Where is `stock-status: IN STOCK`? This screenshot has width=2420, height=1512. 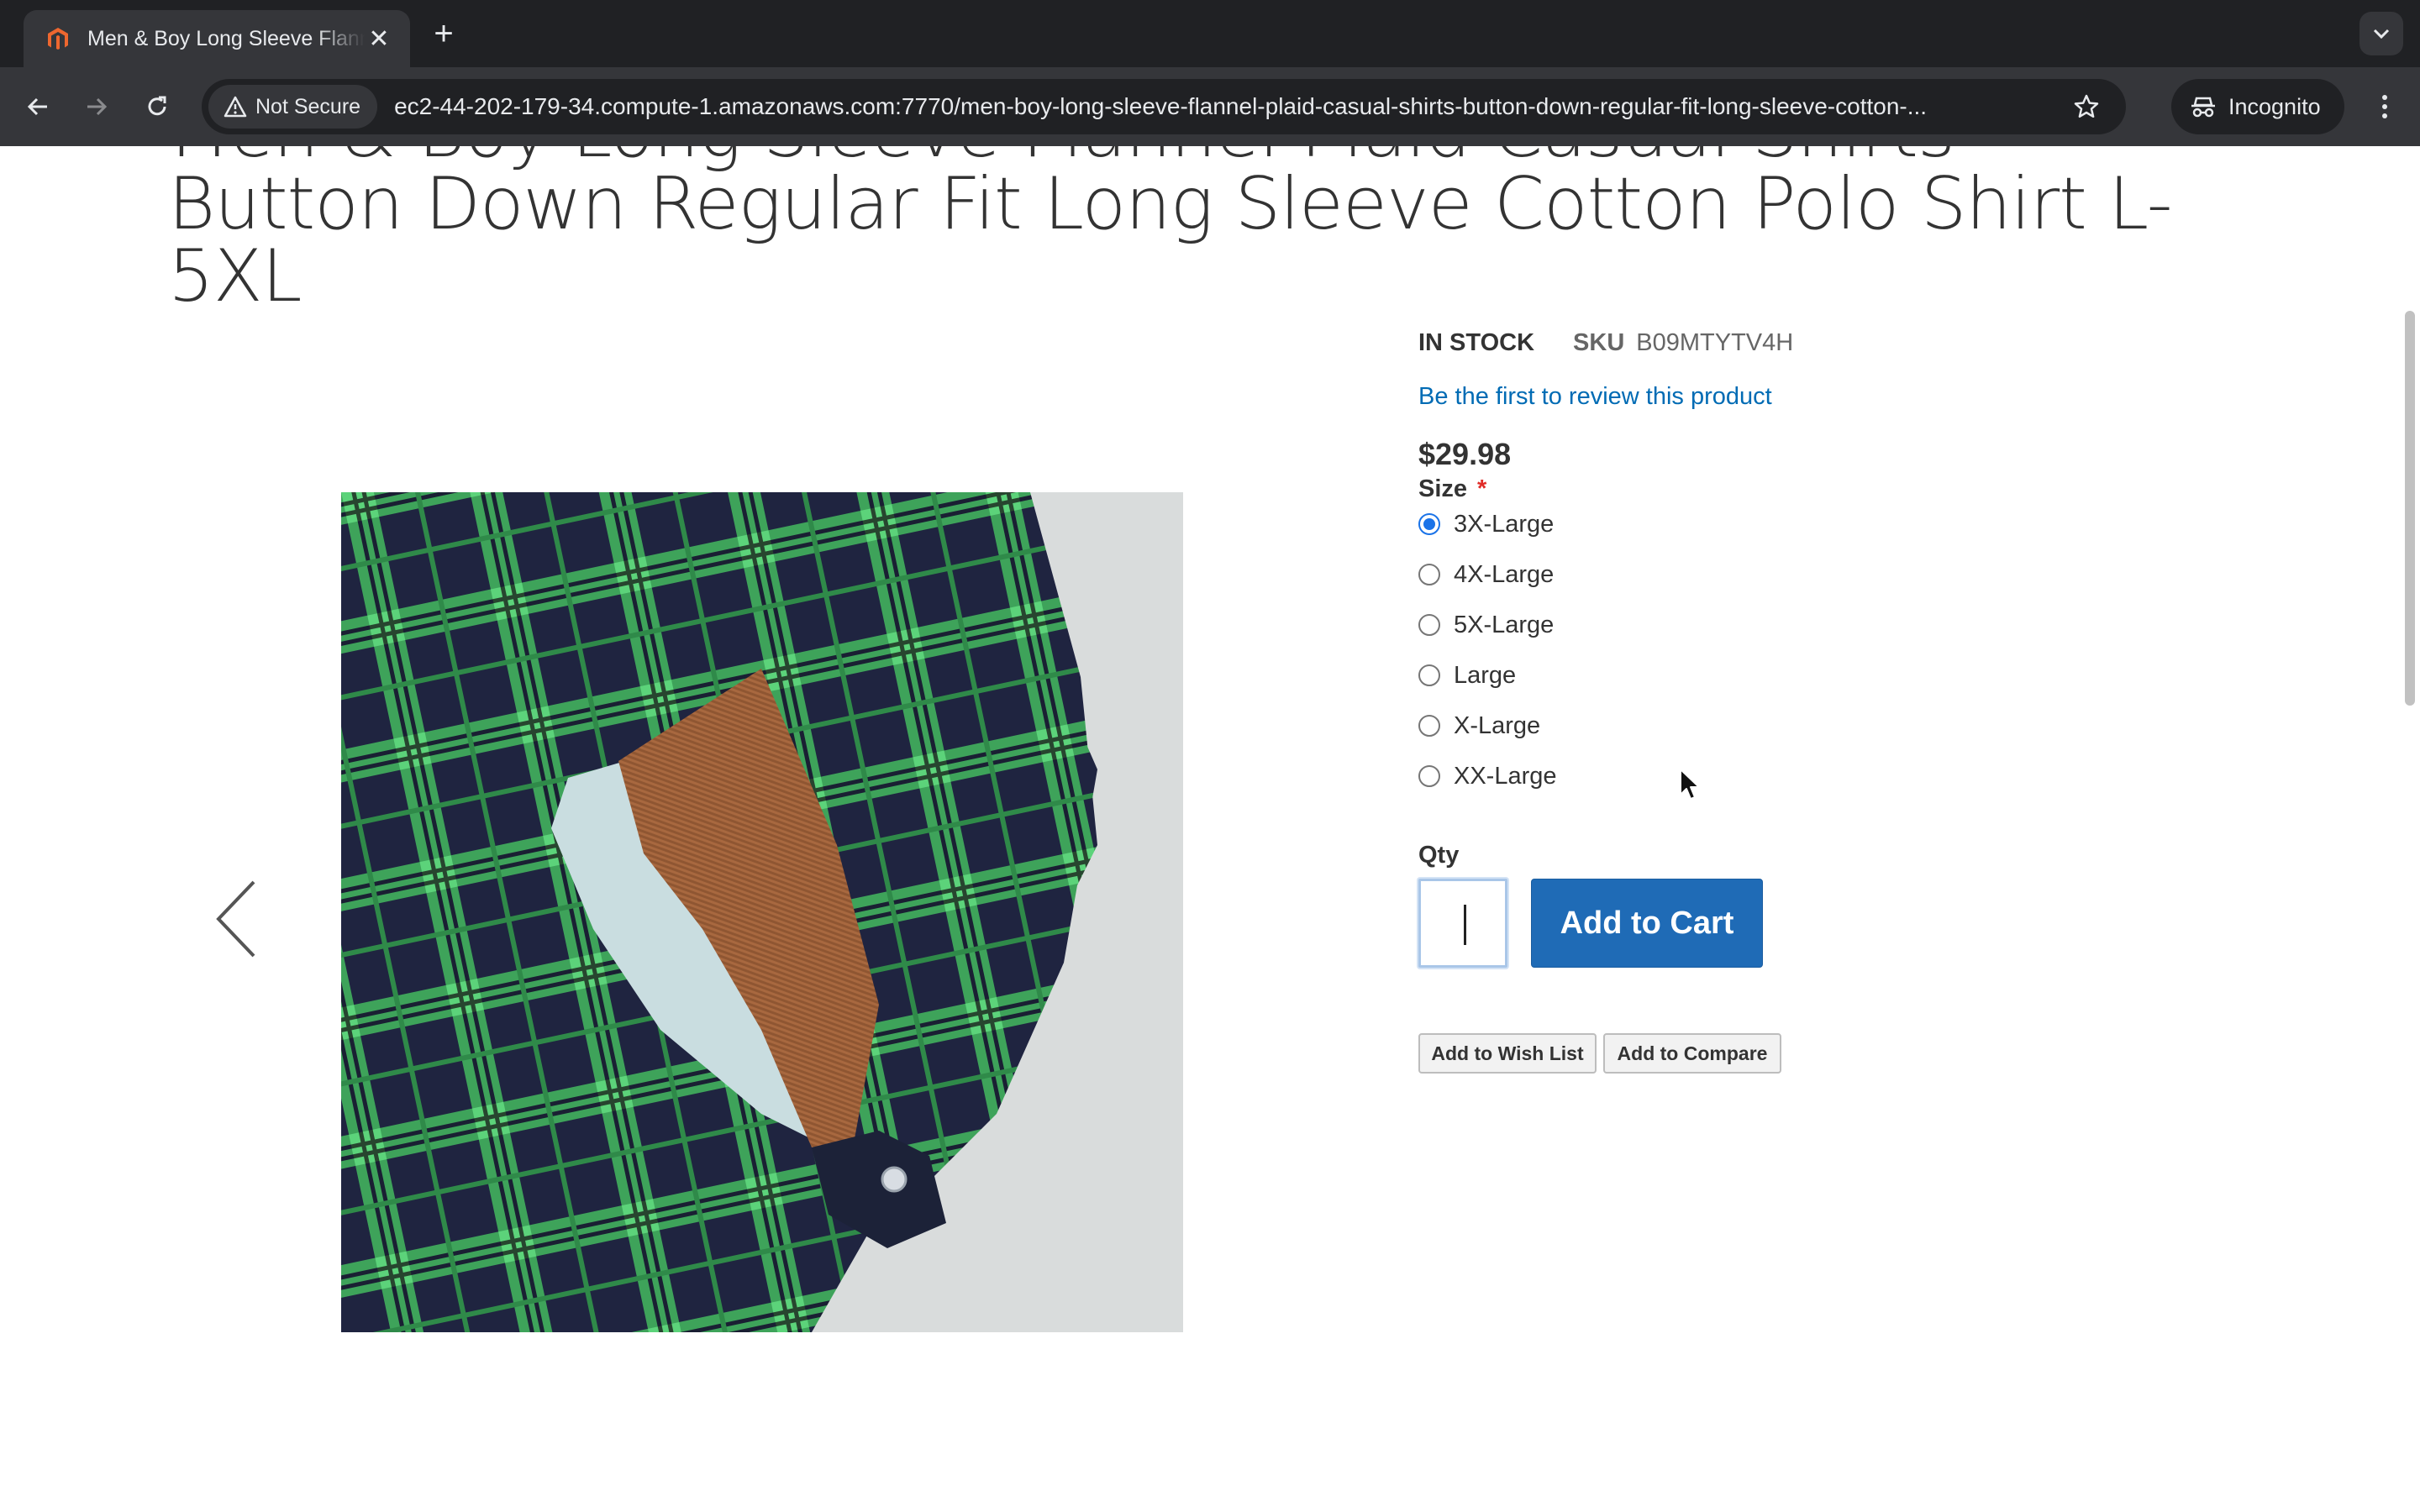
stock-status: IN STOCK is located at coordinates (1476, 342).